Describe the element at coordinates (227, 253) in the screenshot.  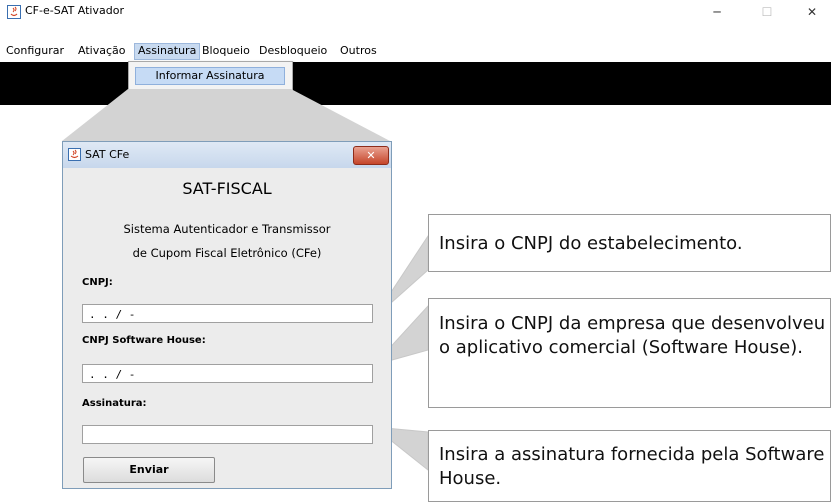
I see `dialog-subtitle-line2: de Cupom Fiscal Eletrônico (CFe)` at that location.